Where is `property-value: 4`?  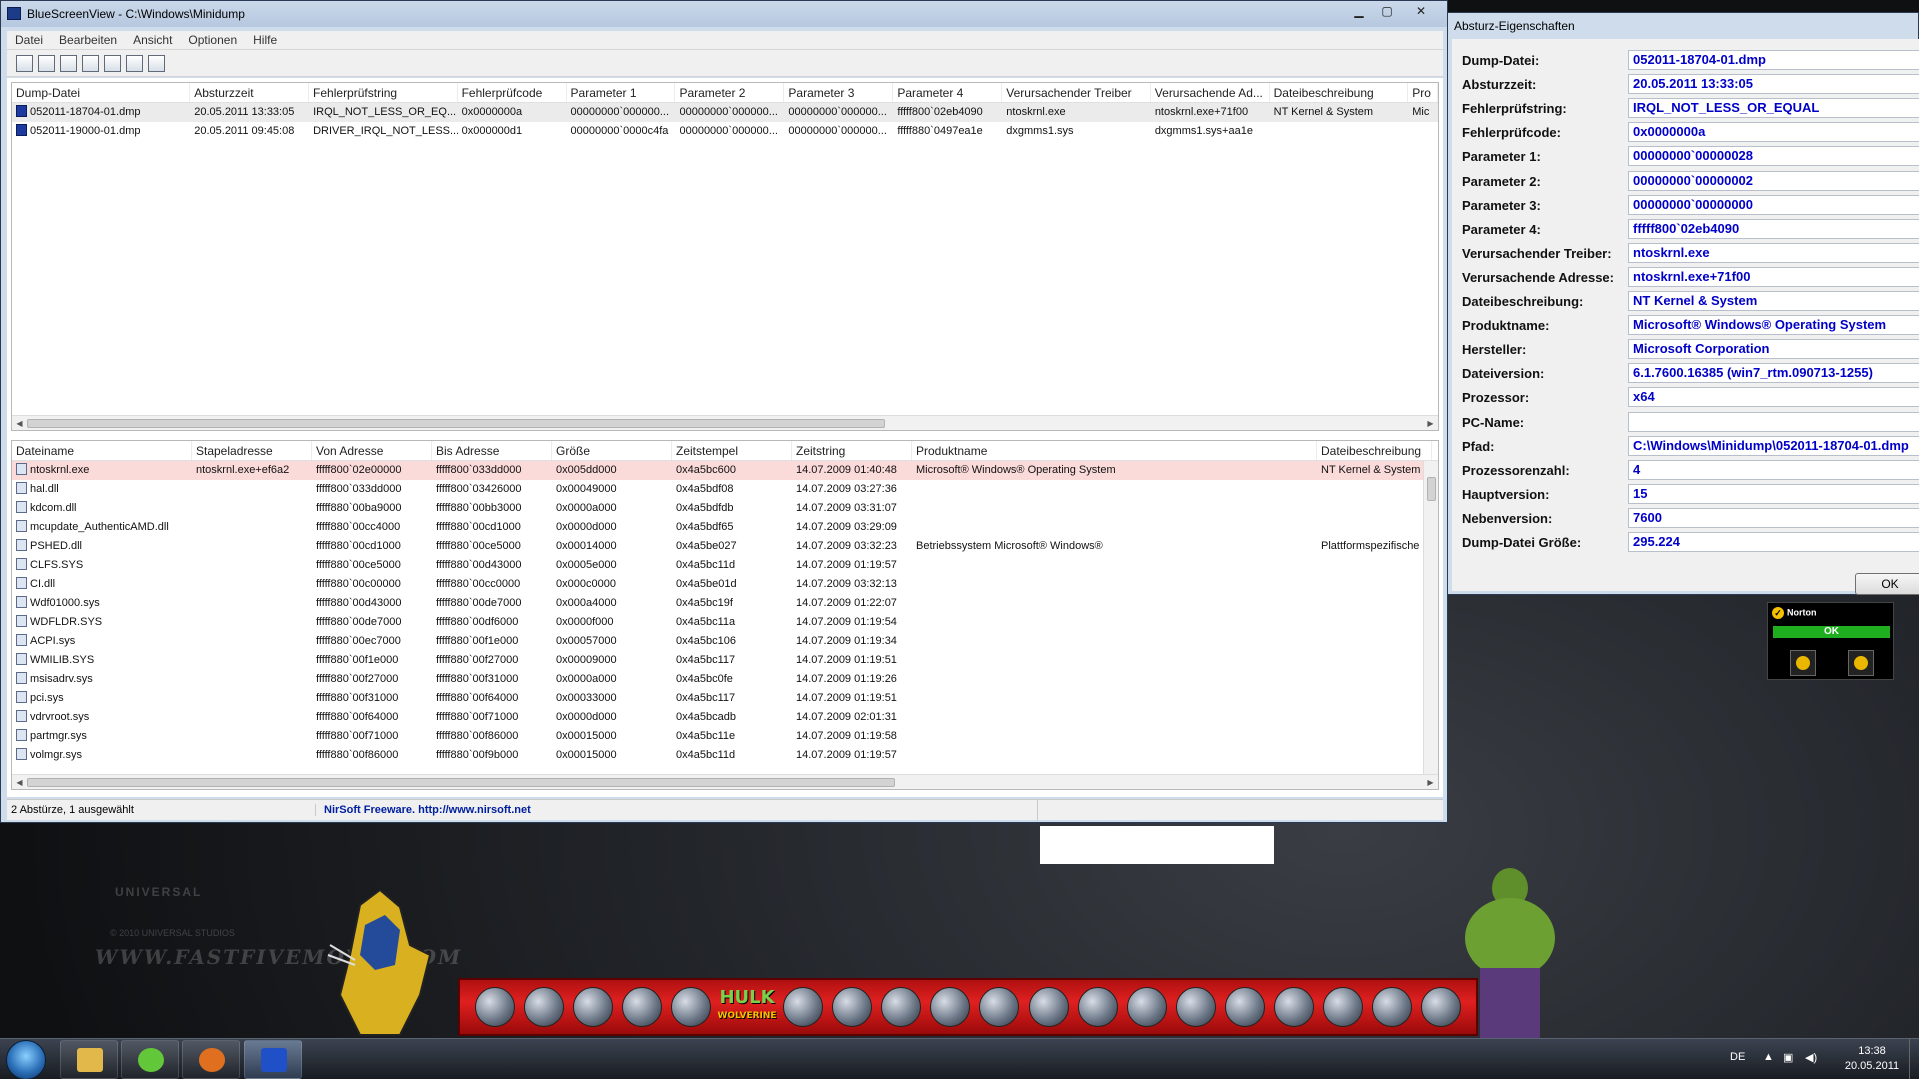
property-value: 4 is located at coordinates (1773, 469).